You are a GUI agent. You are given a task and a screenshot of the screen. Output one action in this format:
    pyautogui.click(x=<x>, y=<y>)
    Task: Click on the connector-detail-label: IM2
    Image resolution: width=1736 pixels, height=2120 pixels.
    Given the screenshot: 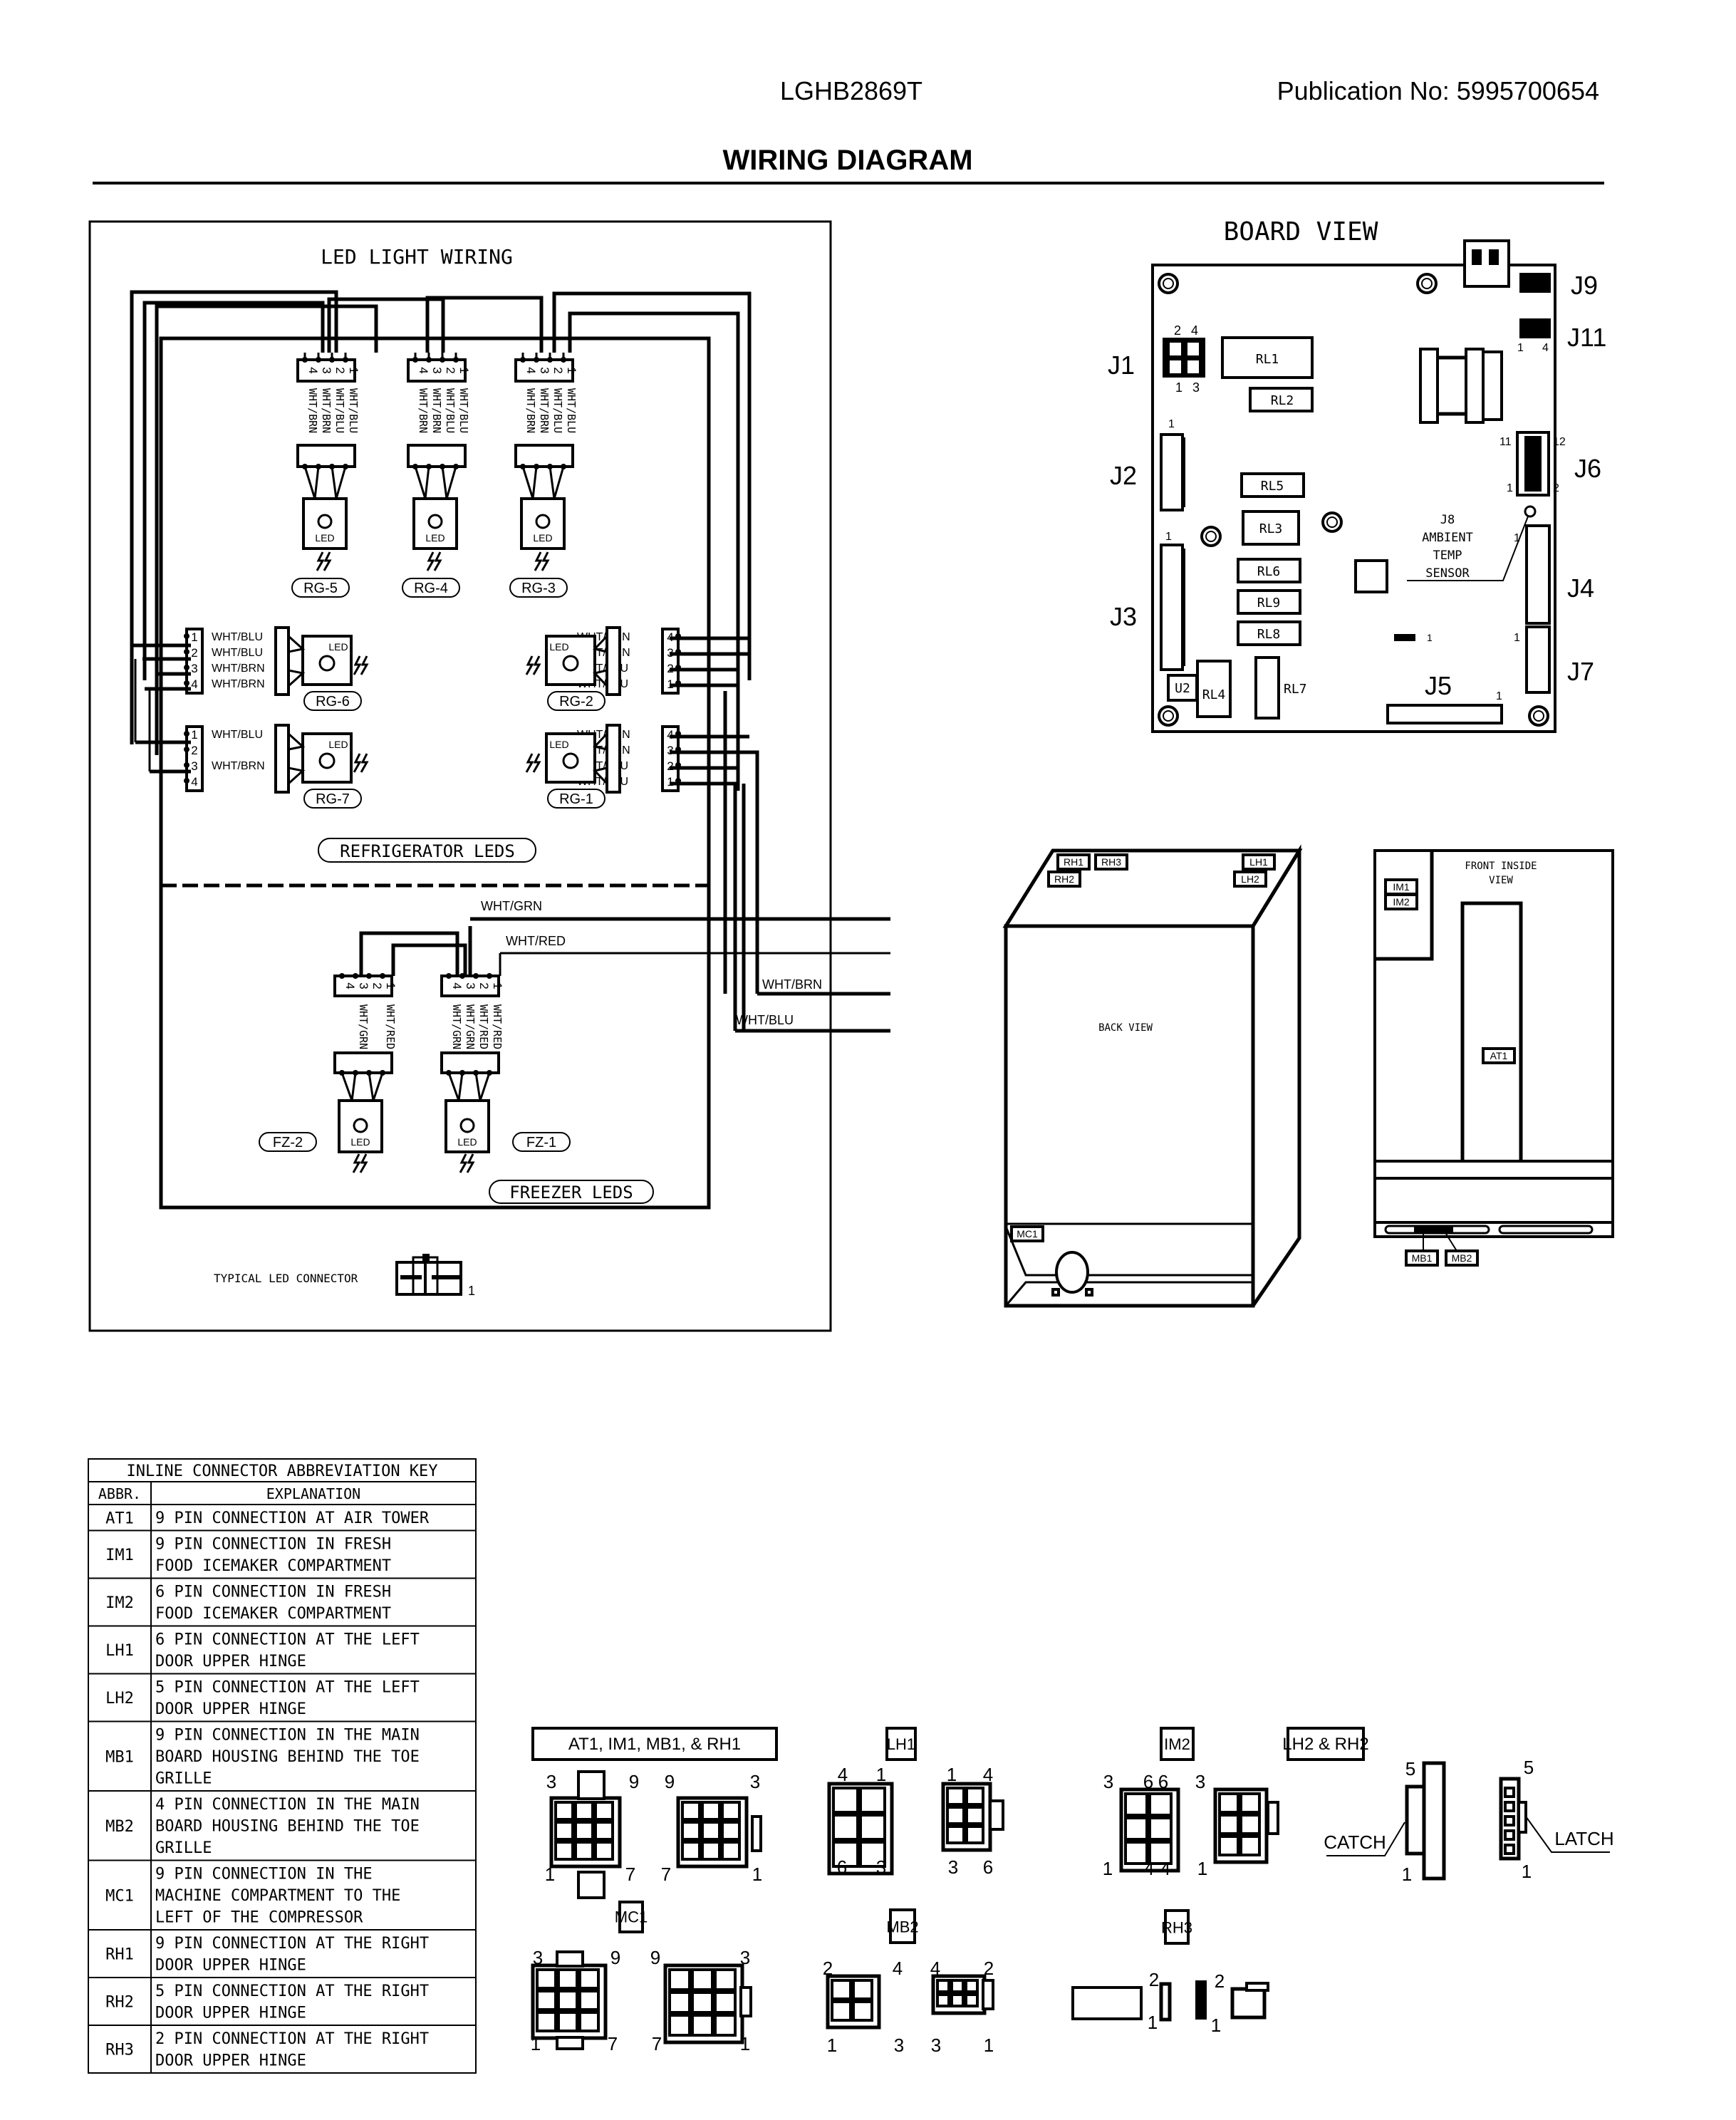 What is the action you would take?
    pyautogui.click(x=1177, y=1744)
    